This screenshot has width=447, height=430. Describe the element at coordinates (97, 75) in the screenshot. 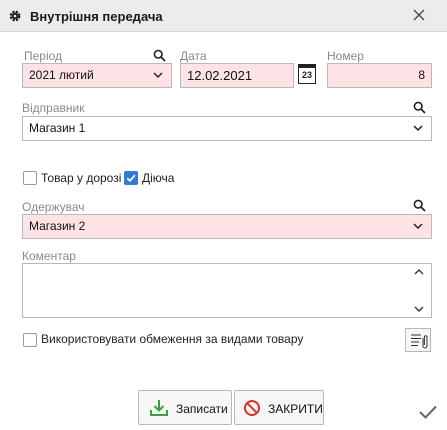

I see `period-select: 2021 лютий` at that location.